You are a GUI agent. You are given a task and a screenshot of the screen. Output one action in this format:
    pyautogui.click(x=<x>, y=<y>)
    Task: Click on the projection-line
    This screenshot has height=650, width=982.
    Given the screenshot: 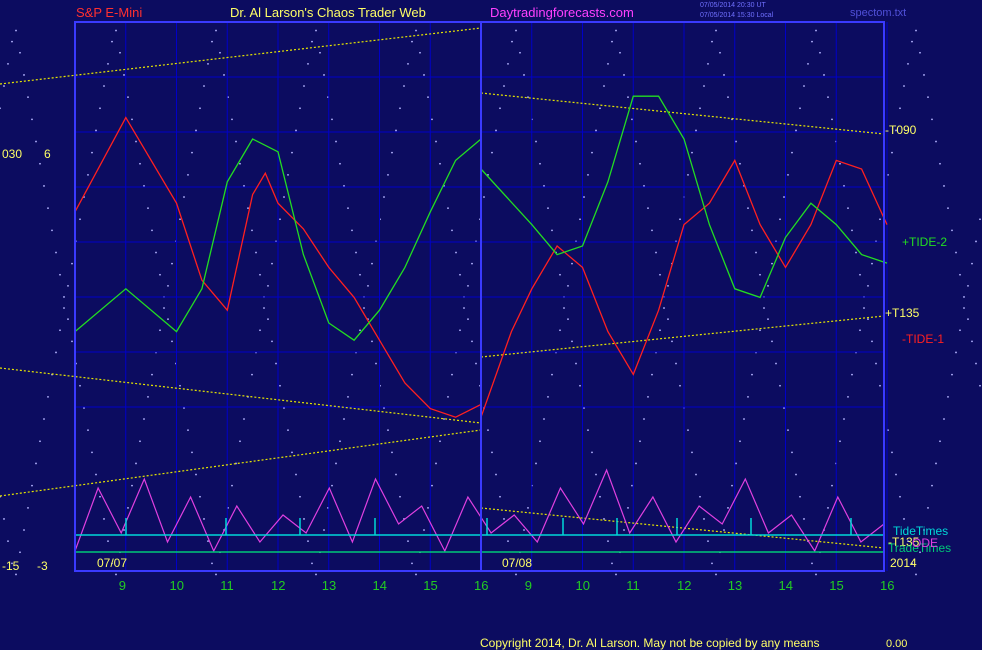 What is the action you would take?
    pyautogui.click(x=241, y=463)
    